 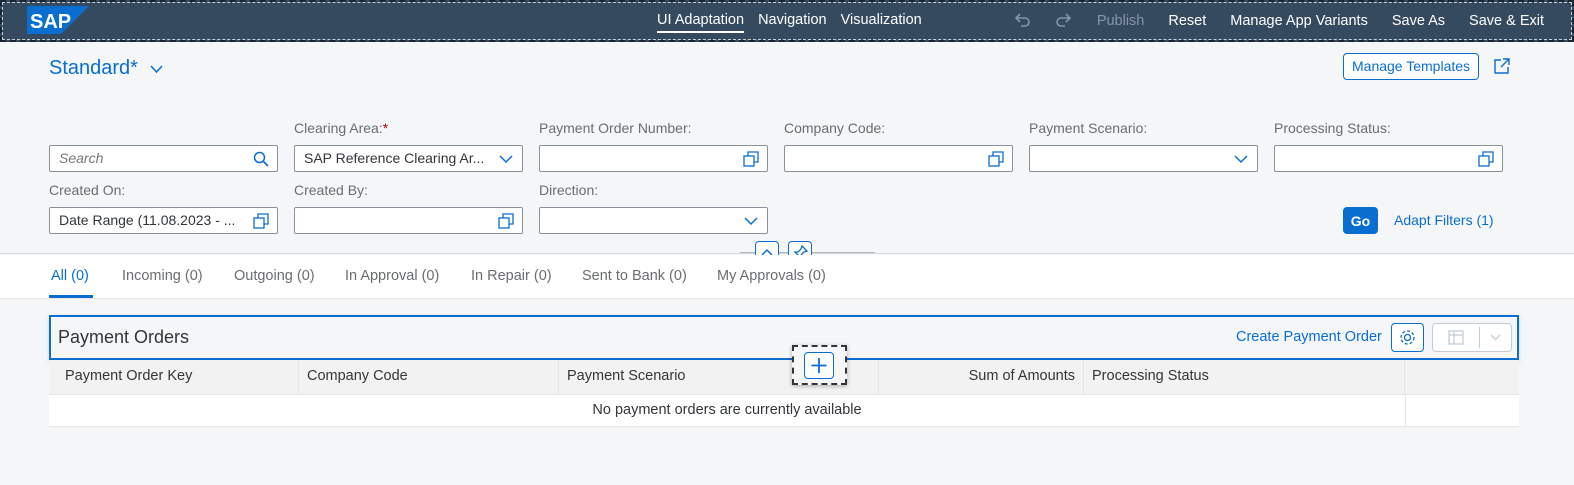 I want to click on column-header-payment-order-key: Payment Order Key, so click(x=174, y=377).